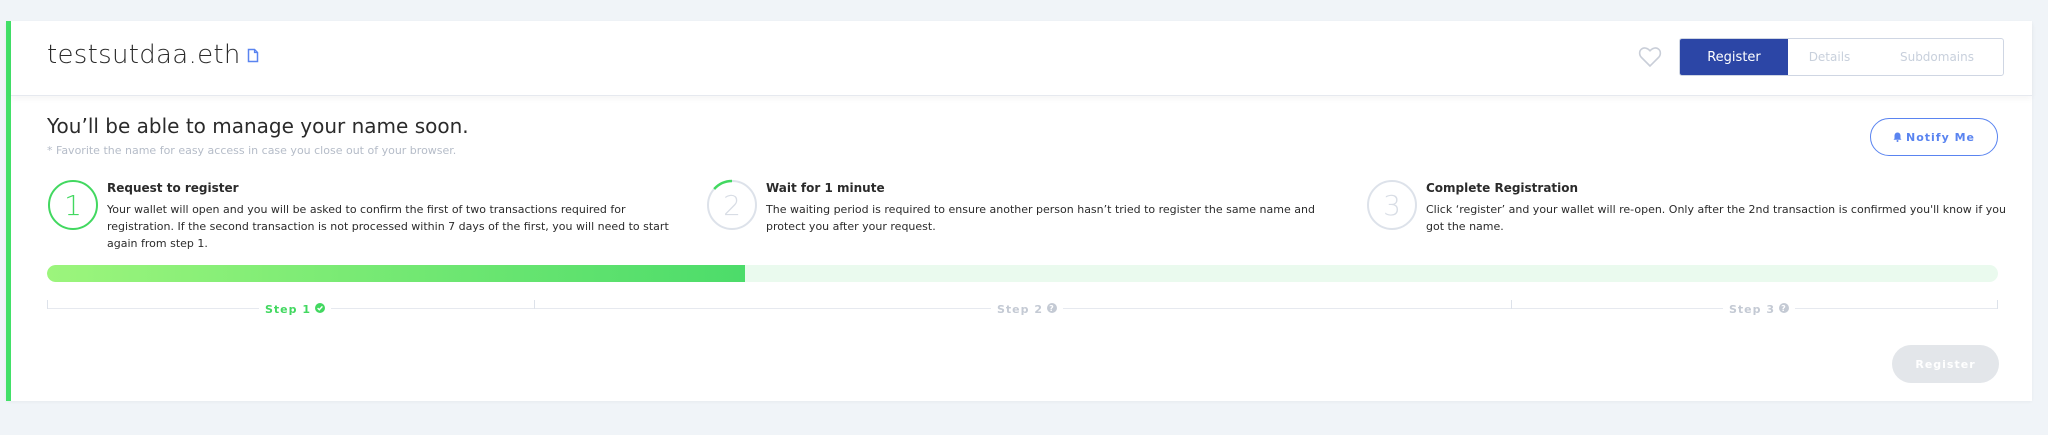 The image size is (2048, 435). I want to click on register-button: Register, so click(1945, 364).